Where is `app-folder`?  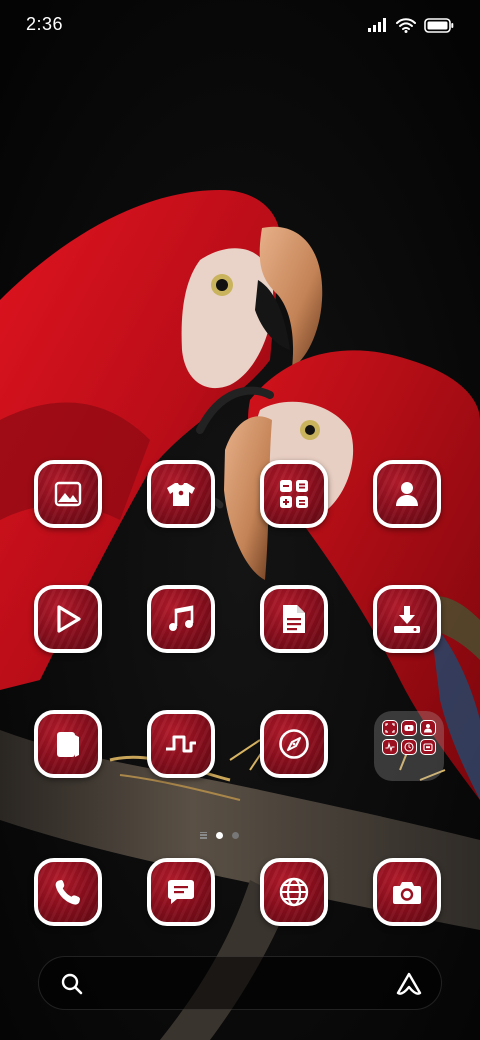 app-folder is located at coordinates (409, 746).